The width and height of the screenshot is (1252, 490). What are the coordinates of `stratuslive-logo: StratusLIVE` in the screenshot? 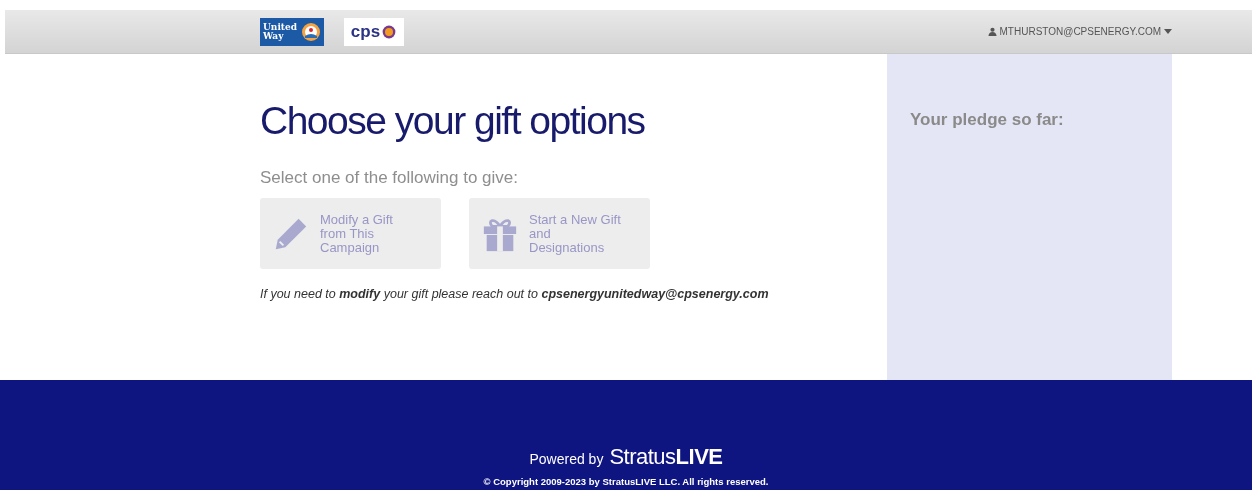 It's located at (666, 457).